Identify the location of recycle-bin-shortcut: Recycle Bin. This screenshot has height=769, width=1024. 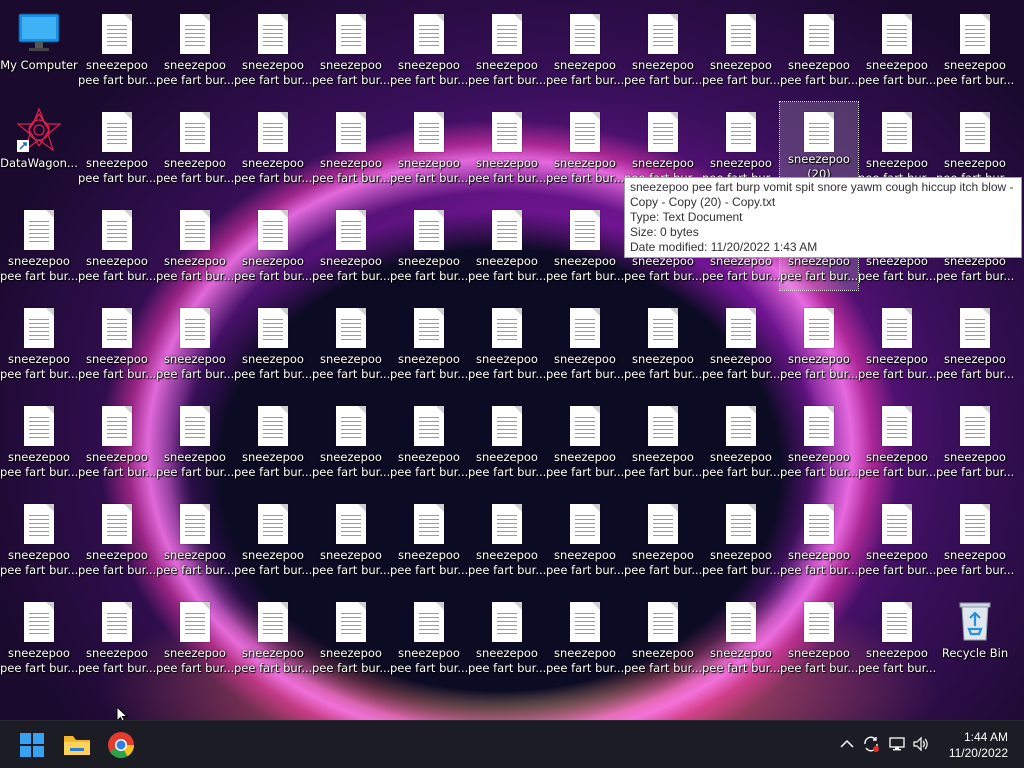
(975, 640).